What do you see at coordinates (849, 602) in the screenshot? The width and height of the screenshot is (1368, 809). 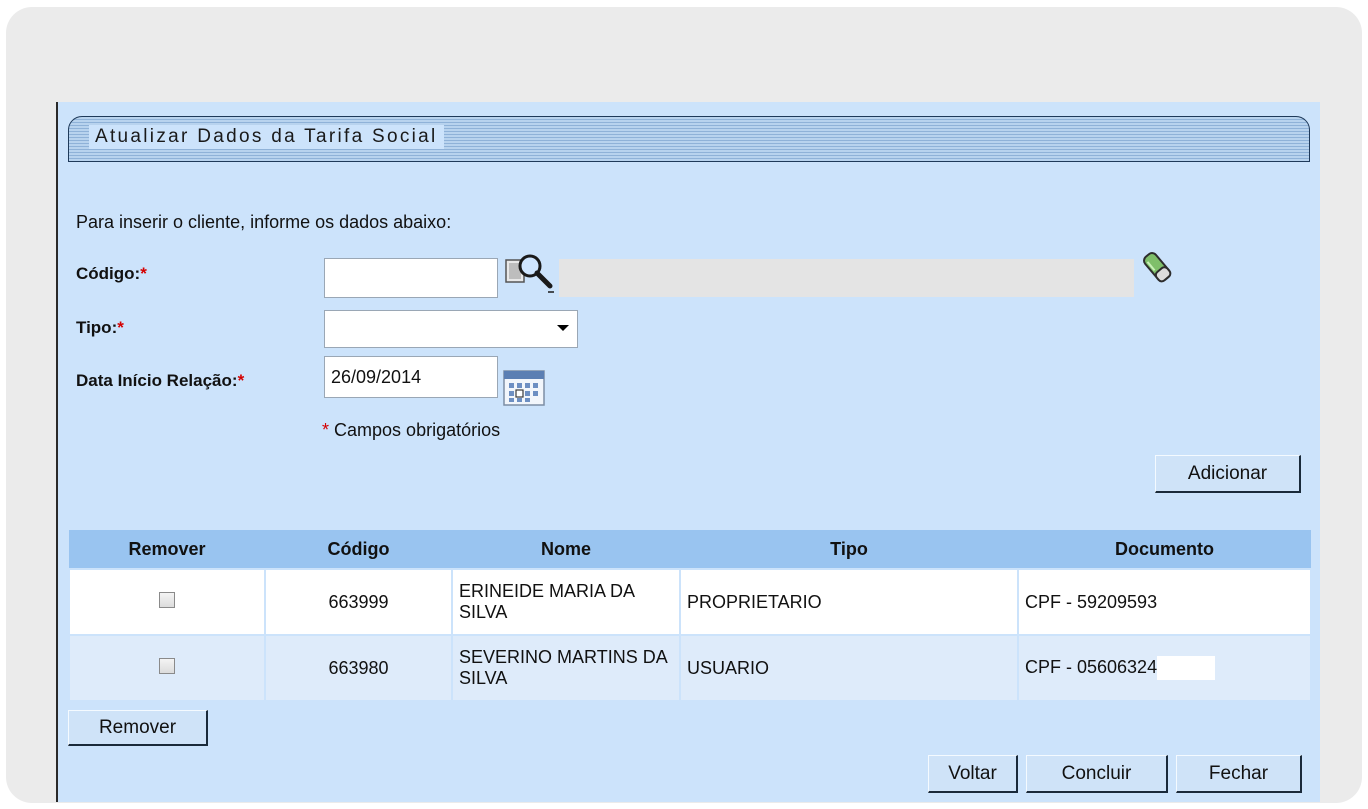 I see `tipo-cell: PROPRIETARIO` at bounding box center [849, 602].